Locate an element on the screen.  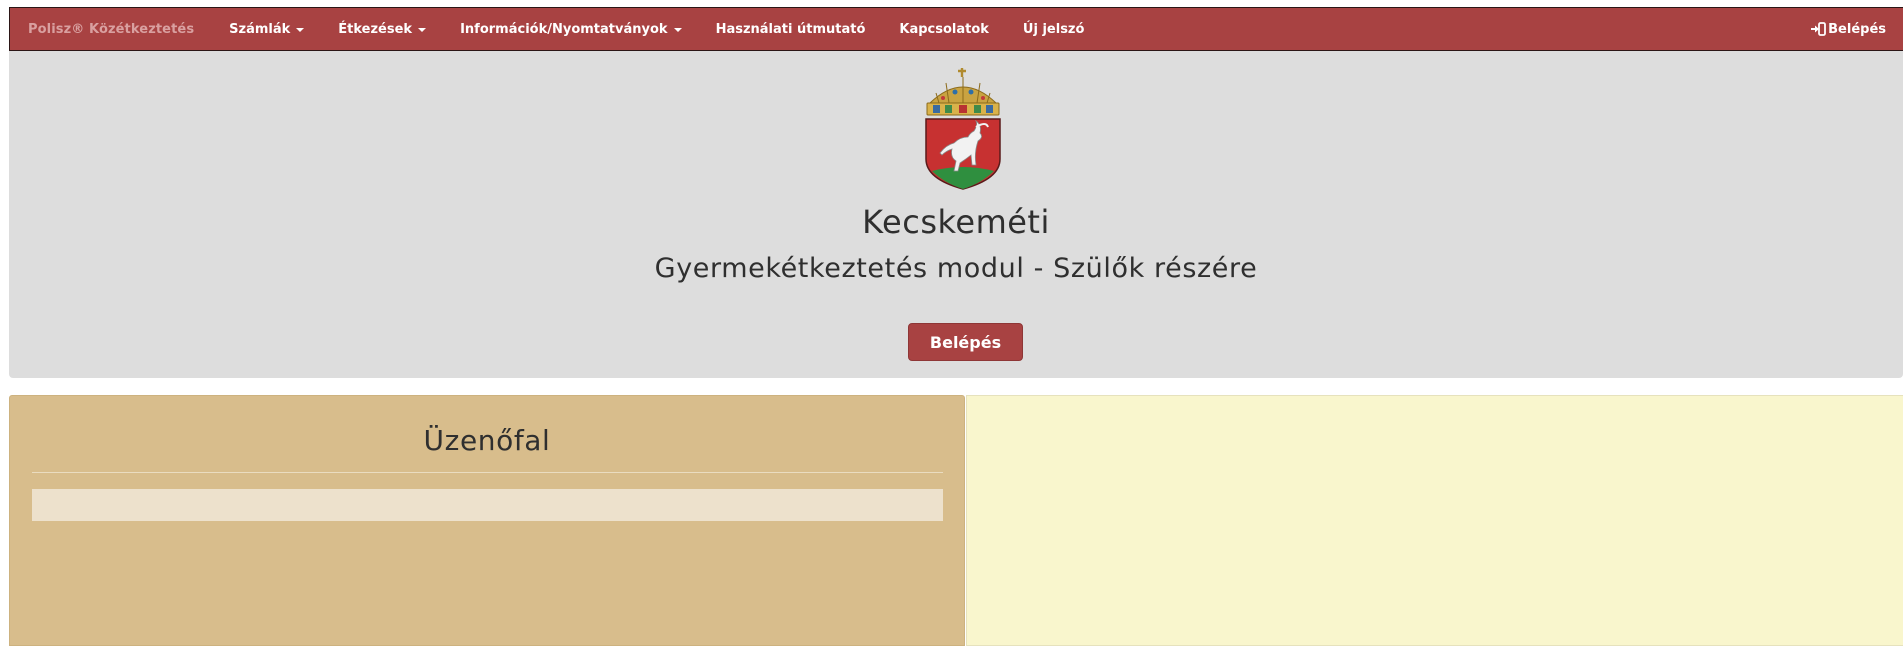
nav-item-etkezesek: Étkezések is located at coordinates (382, 29).